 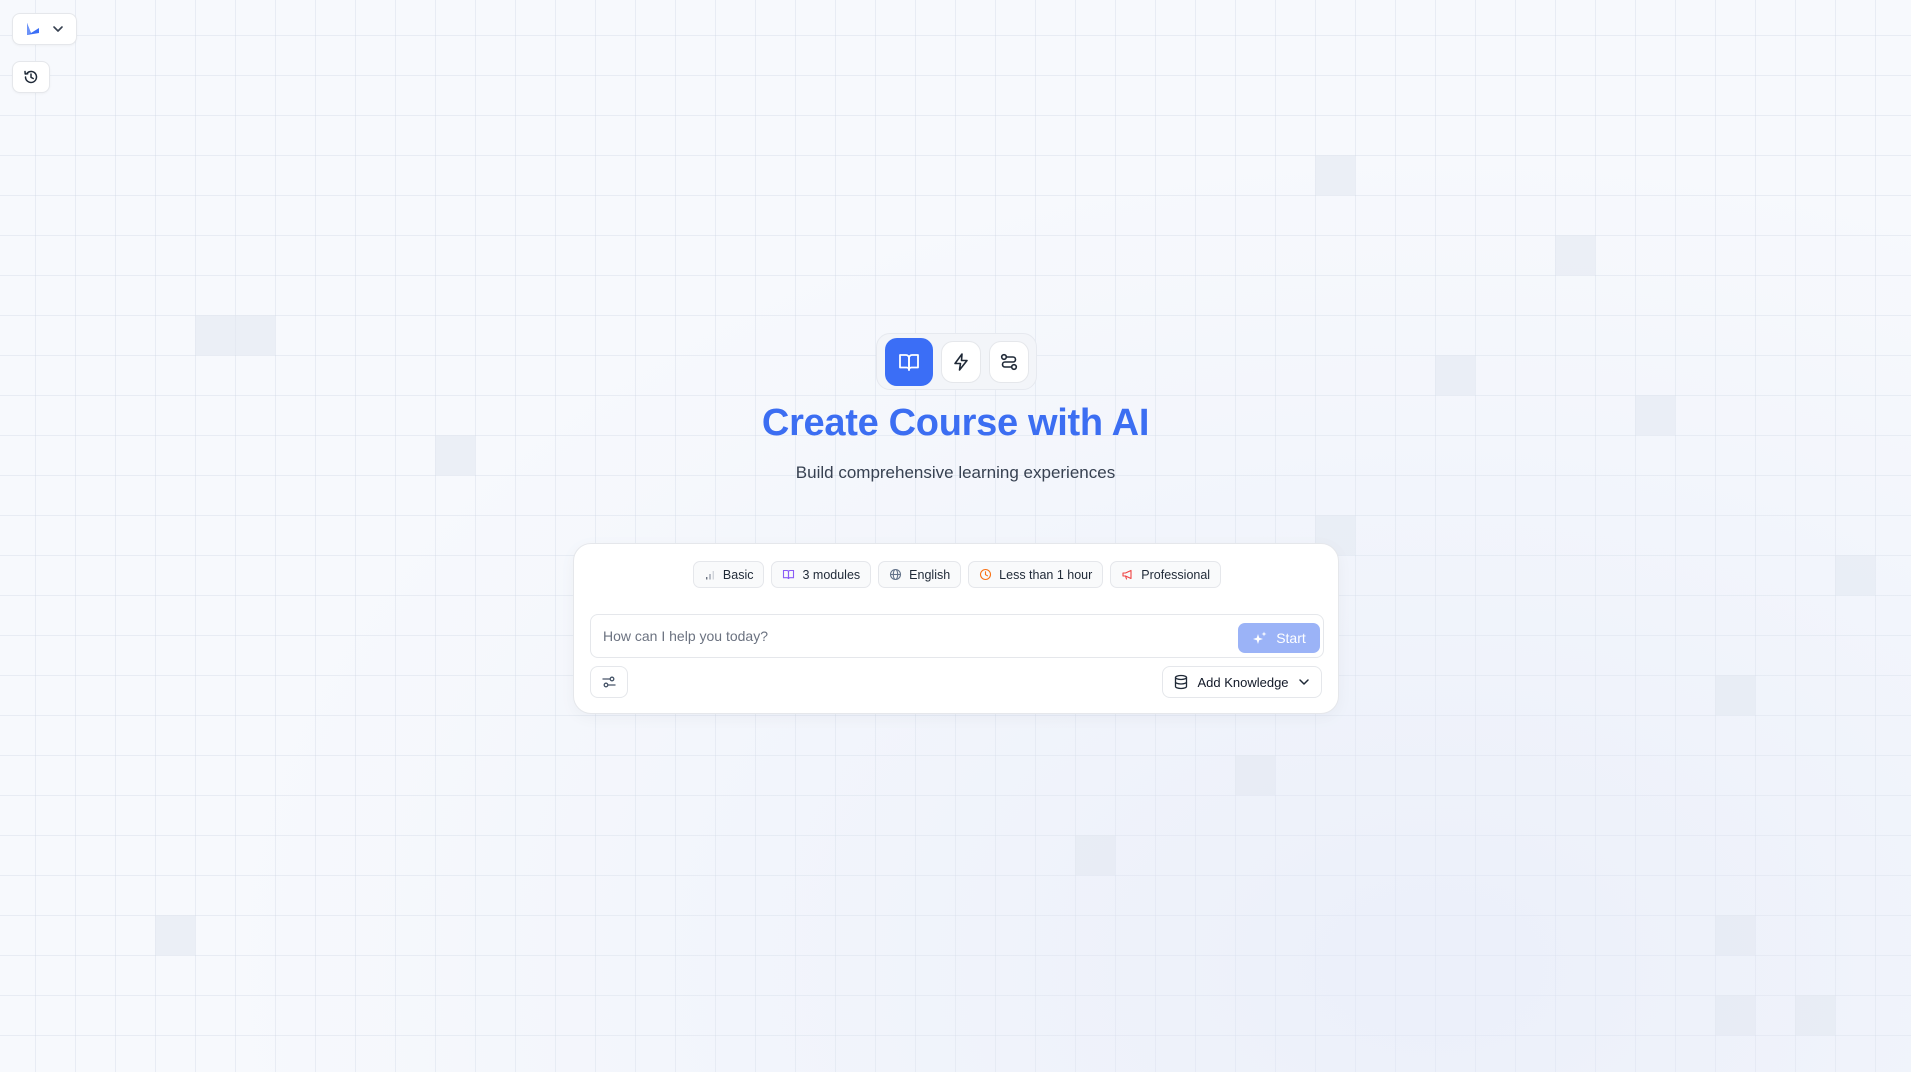 What do you see at coordinates (955, 472) in the screenshot?
I see `page-subtitle: Build comprehensive learning experiences` at bounding box center [955, 472].